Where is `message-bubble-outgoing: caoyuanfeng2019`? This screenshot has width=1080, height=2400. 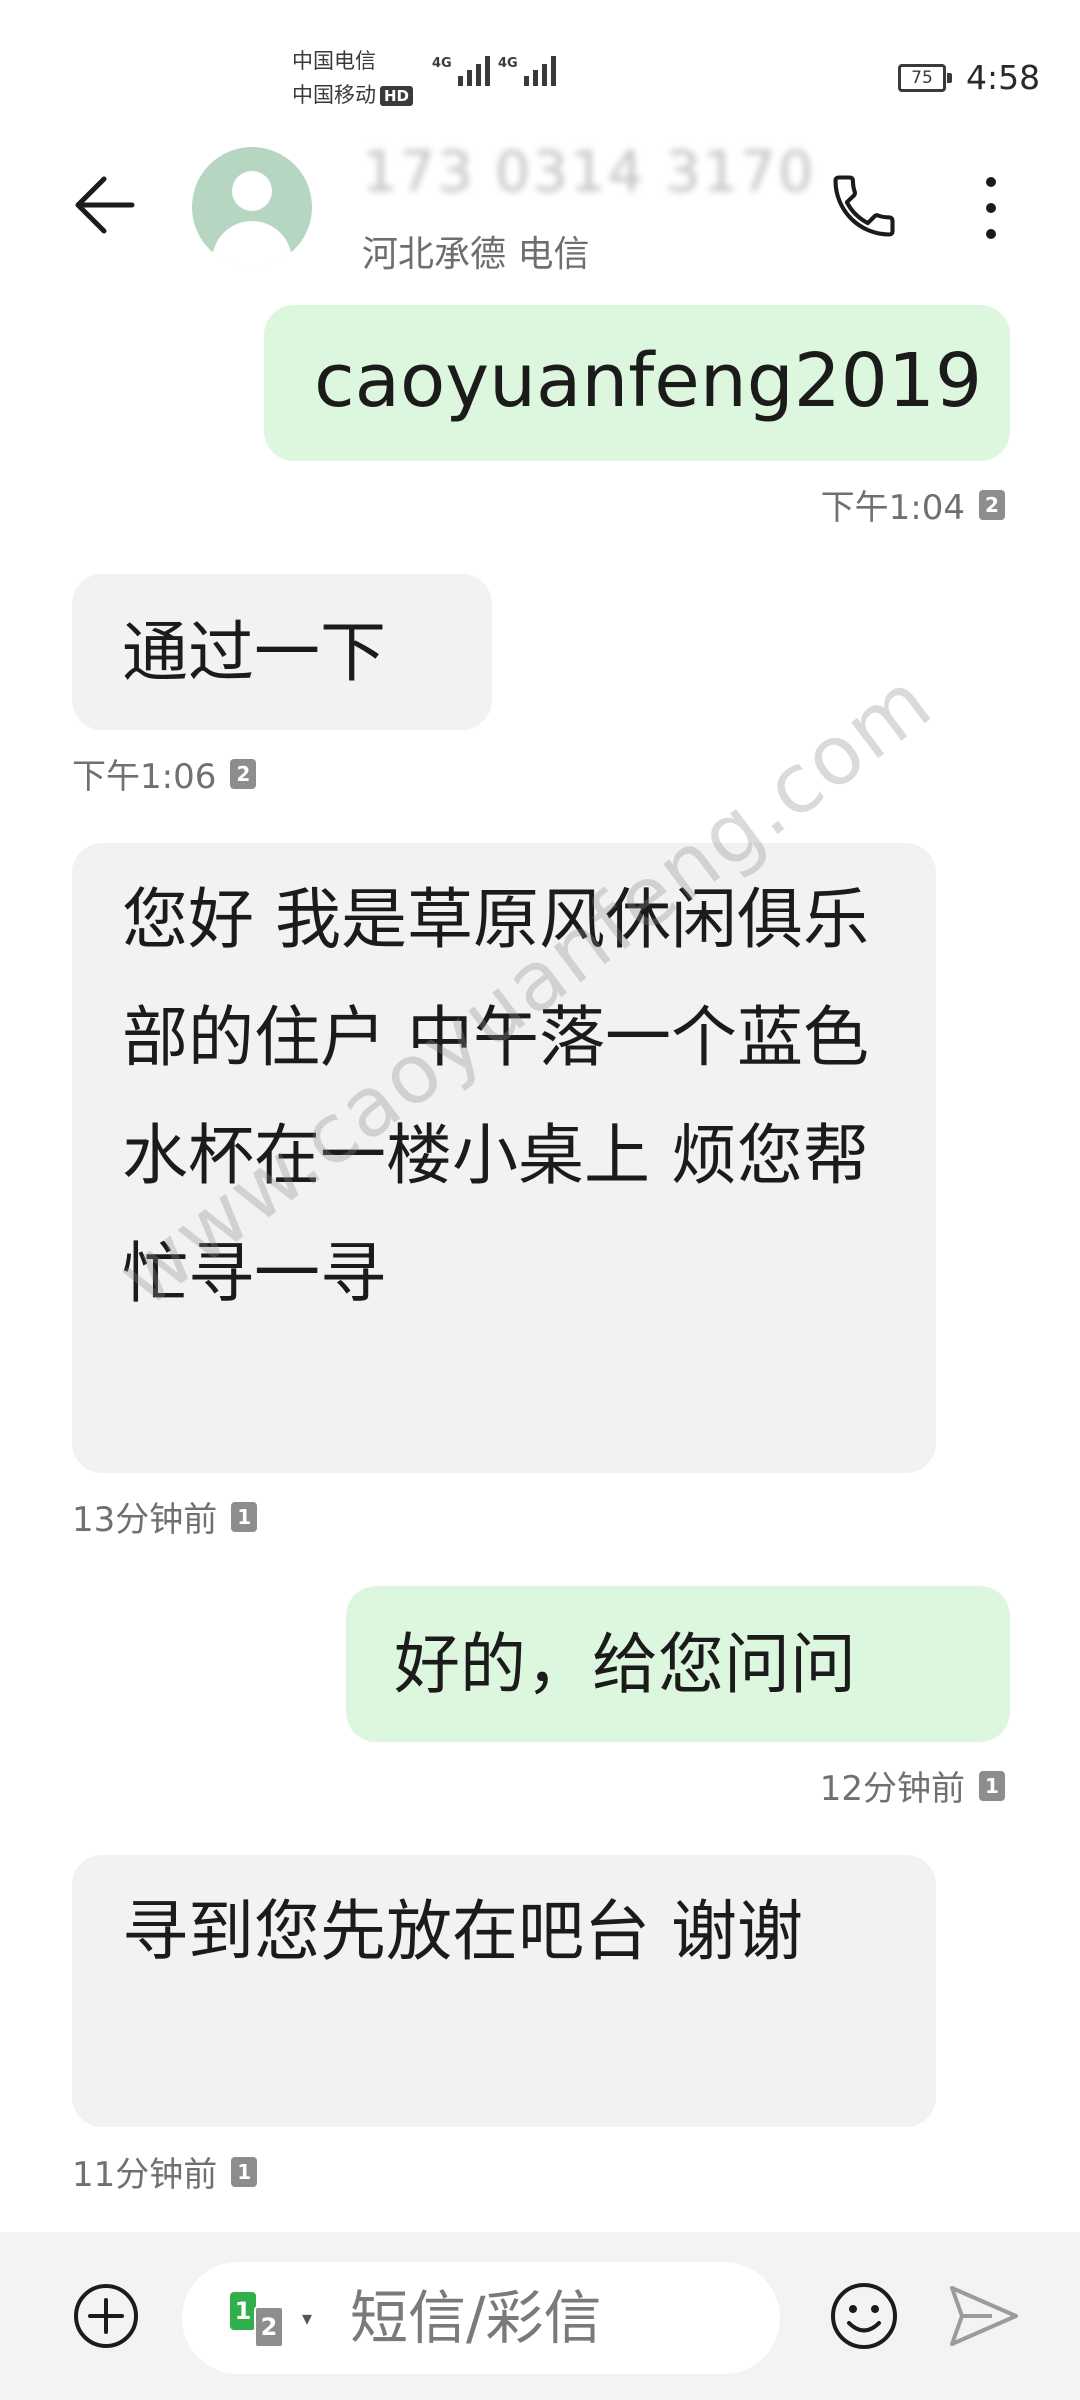 message-bubble-outgoing: caoyuanfeng2019 is located at coordinates (637, 383).